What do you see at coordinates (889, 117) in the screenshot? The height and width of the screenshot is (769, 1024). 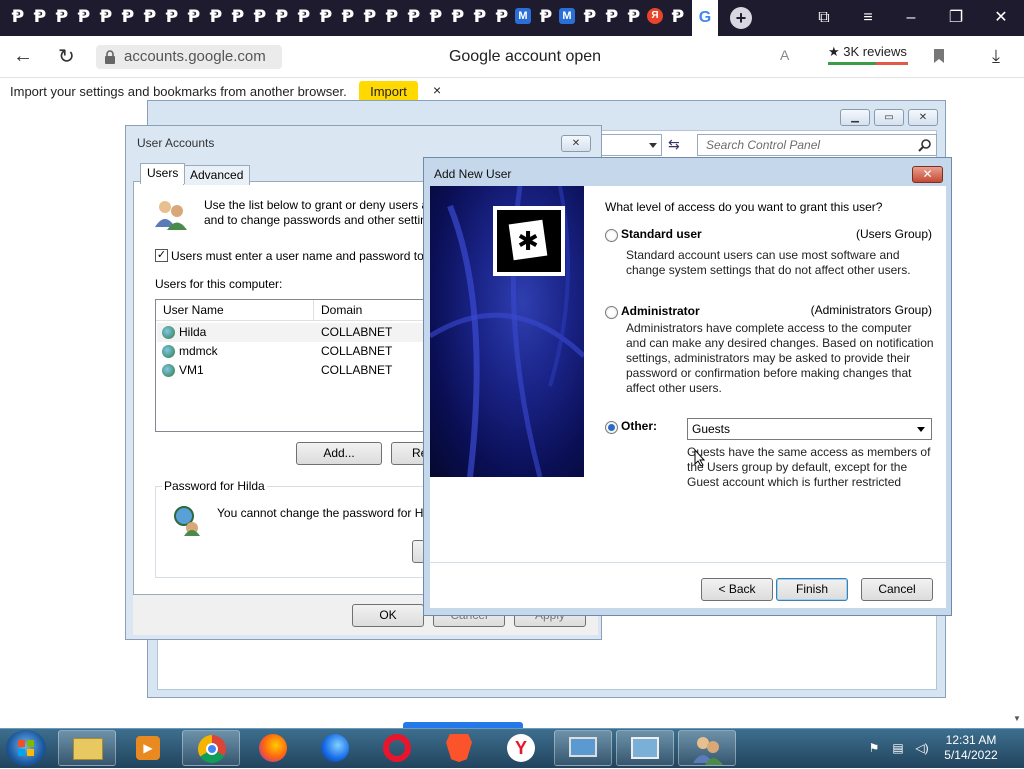 I see `cp-maximize-button: ▭` at bounding box center [889, 117].